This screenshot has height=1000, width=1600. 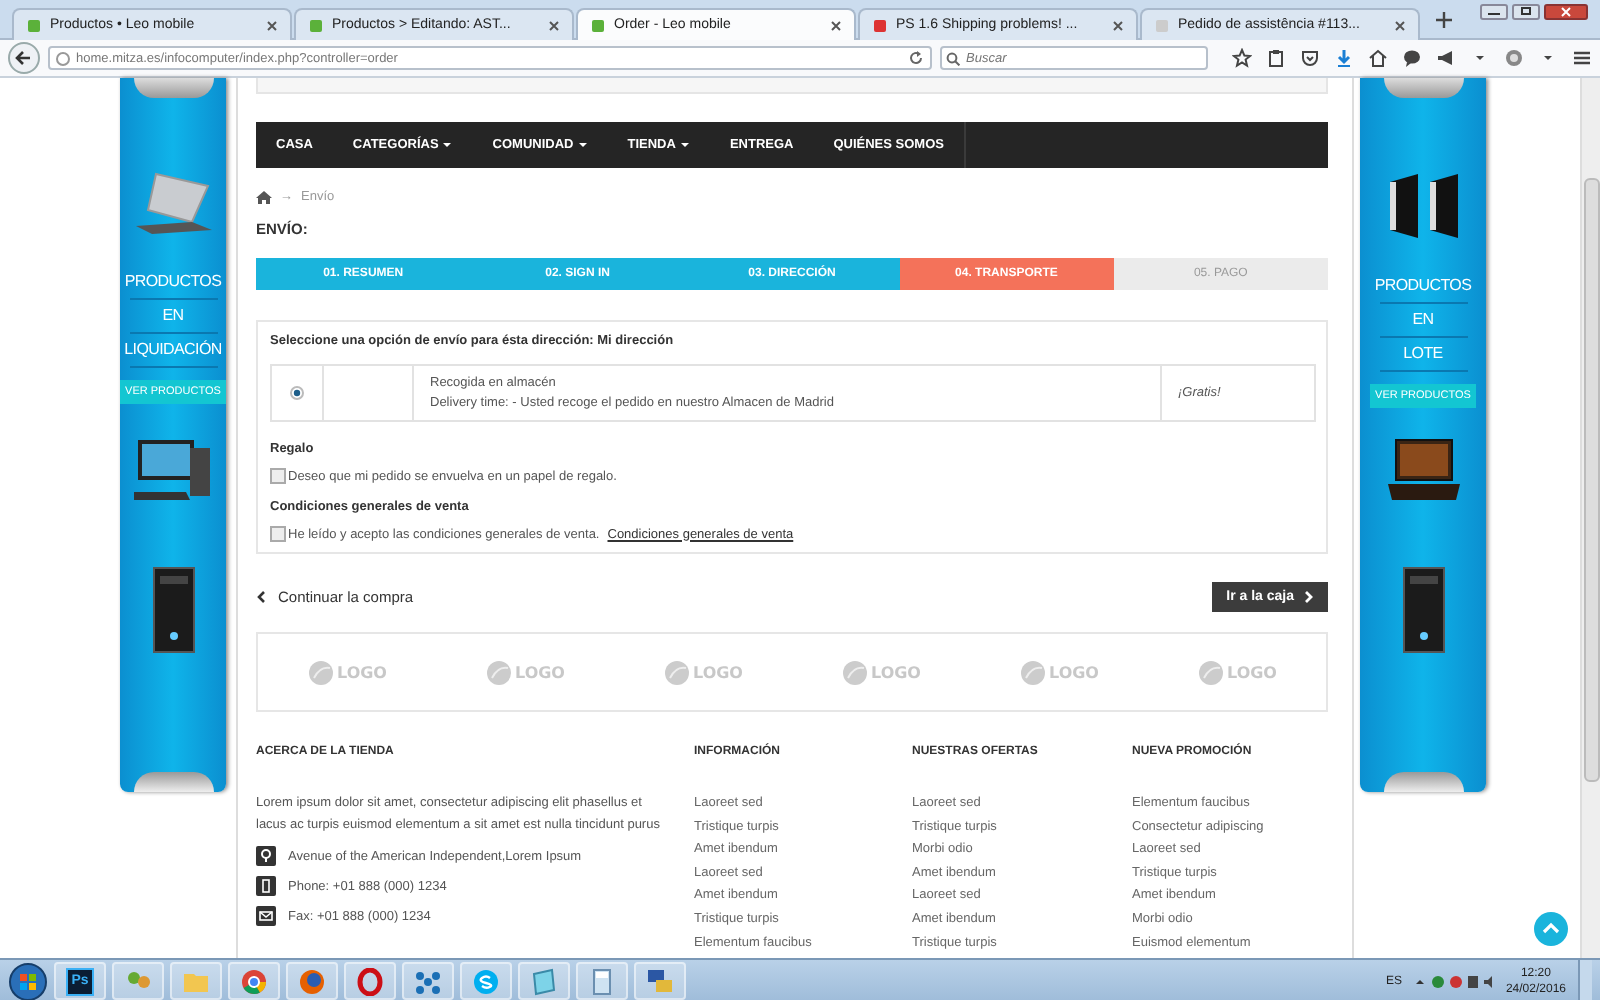 I want to click on search-icon, so click(x=953, y=58).